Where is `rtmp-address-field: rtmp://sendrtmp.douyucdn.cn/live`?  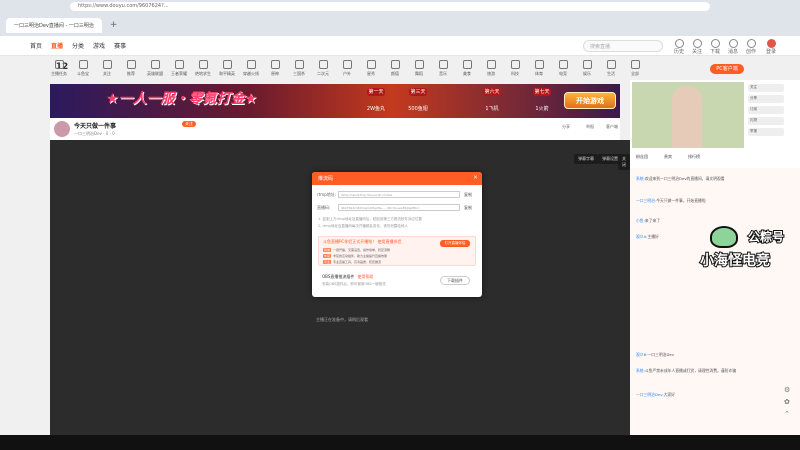
rtmp-address-field: rtmp://sendrtmp.douyucdn.cn/live is located at coordinates (399, 194).